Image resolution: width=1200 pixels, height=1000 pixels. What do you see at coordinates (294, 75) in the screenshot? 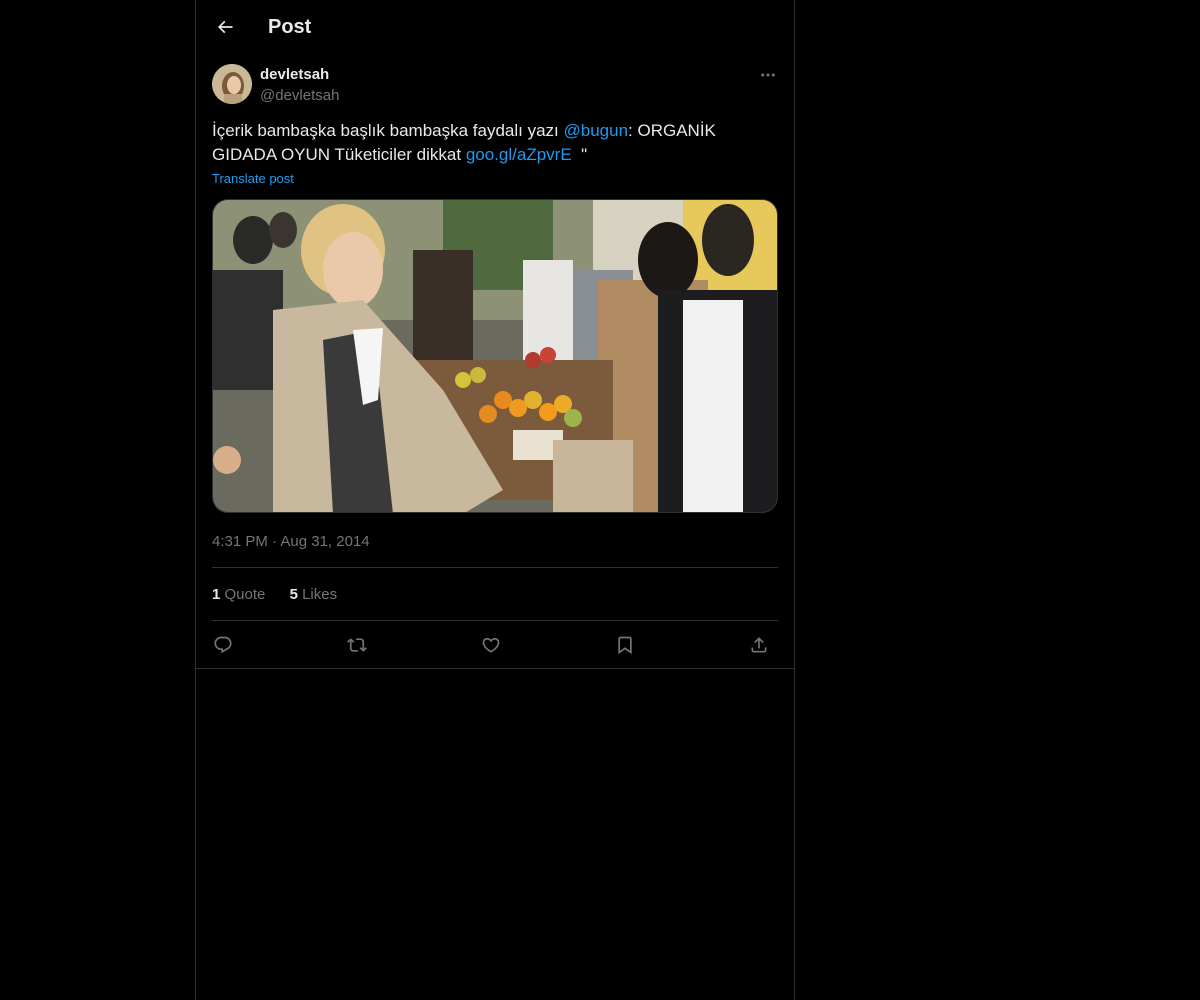
I see `author-name: devletsah` at bounding box center [294, 75].